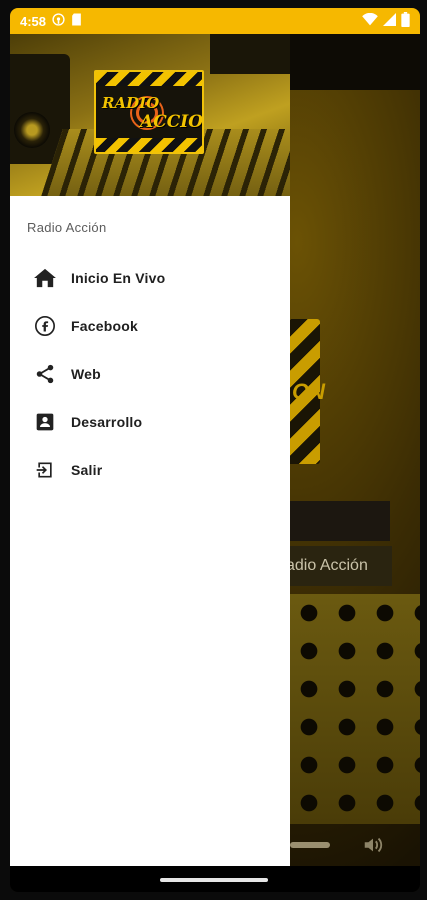 The height and width of the screenshot is (900, 427). I want to click on home-gesture-handle, so click(214, 880).